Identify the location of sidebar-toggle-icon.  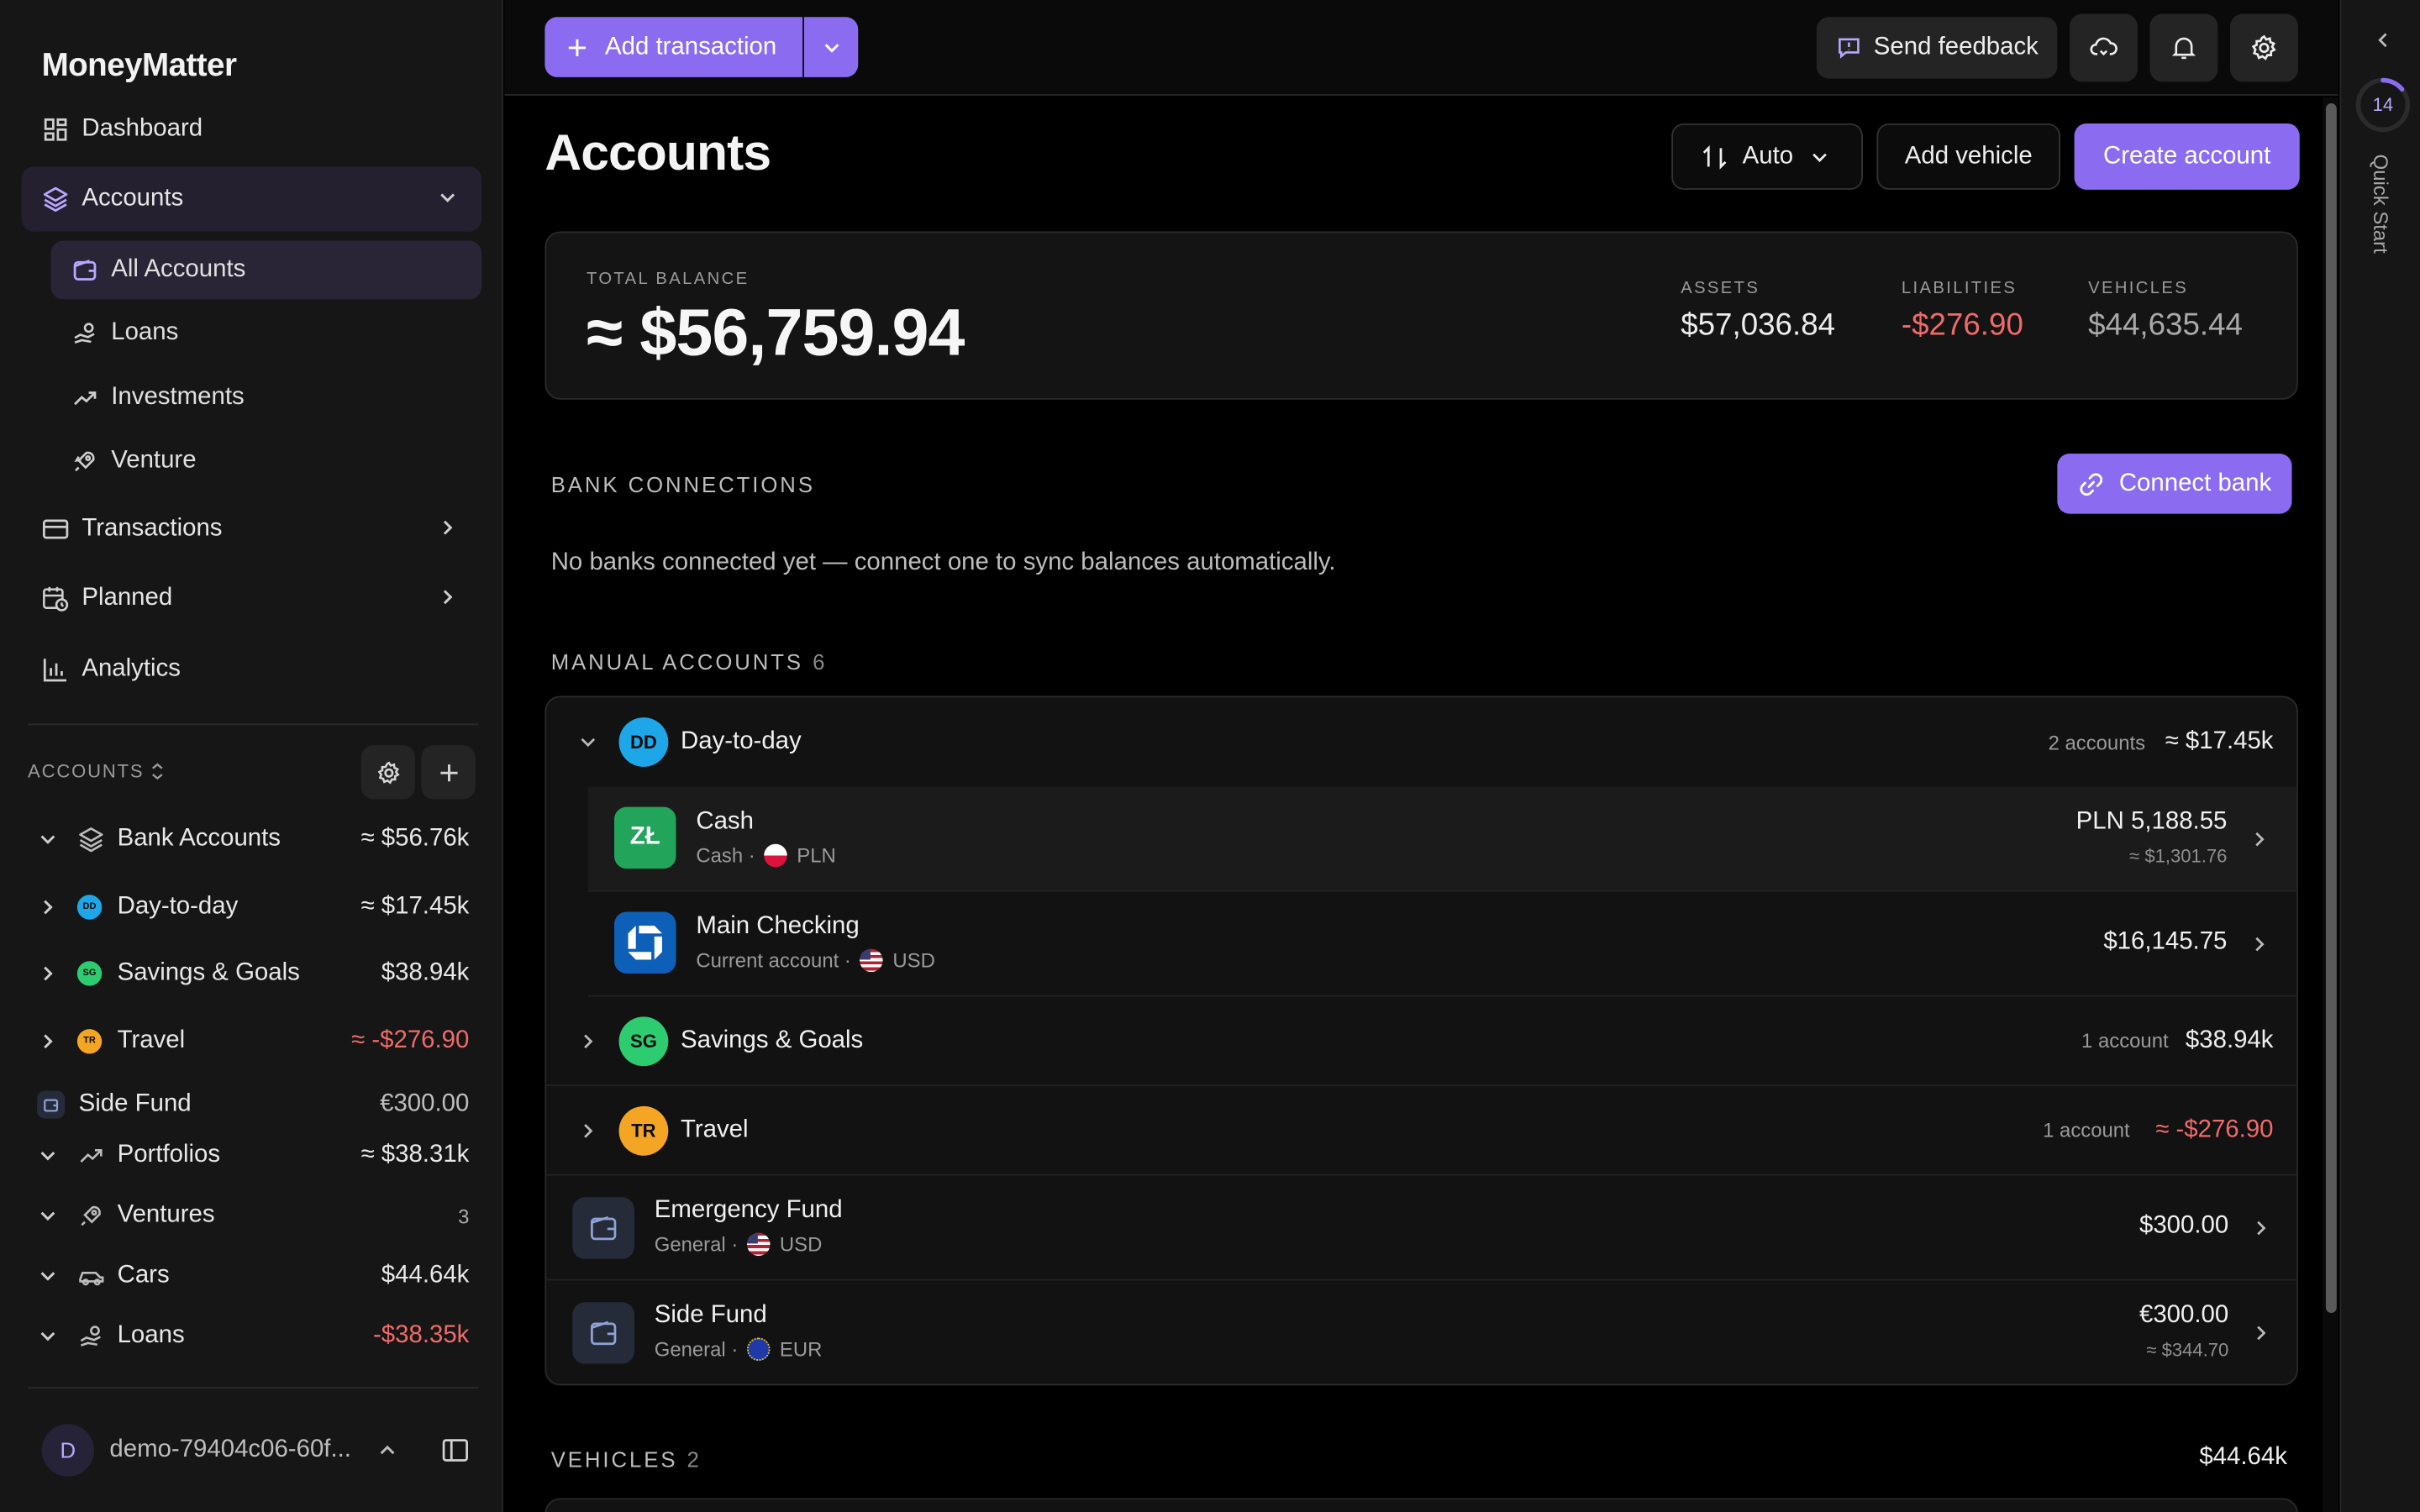
(455, 1450).